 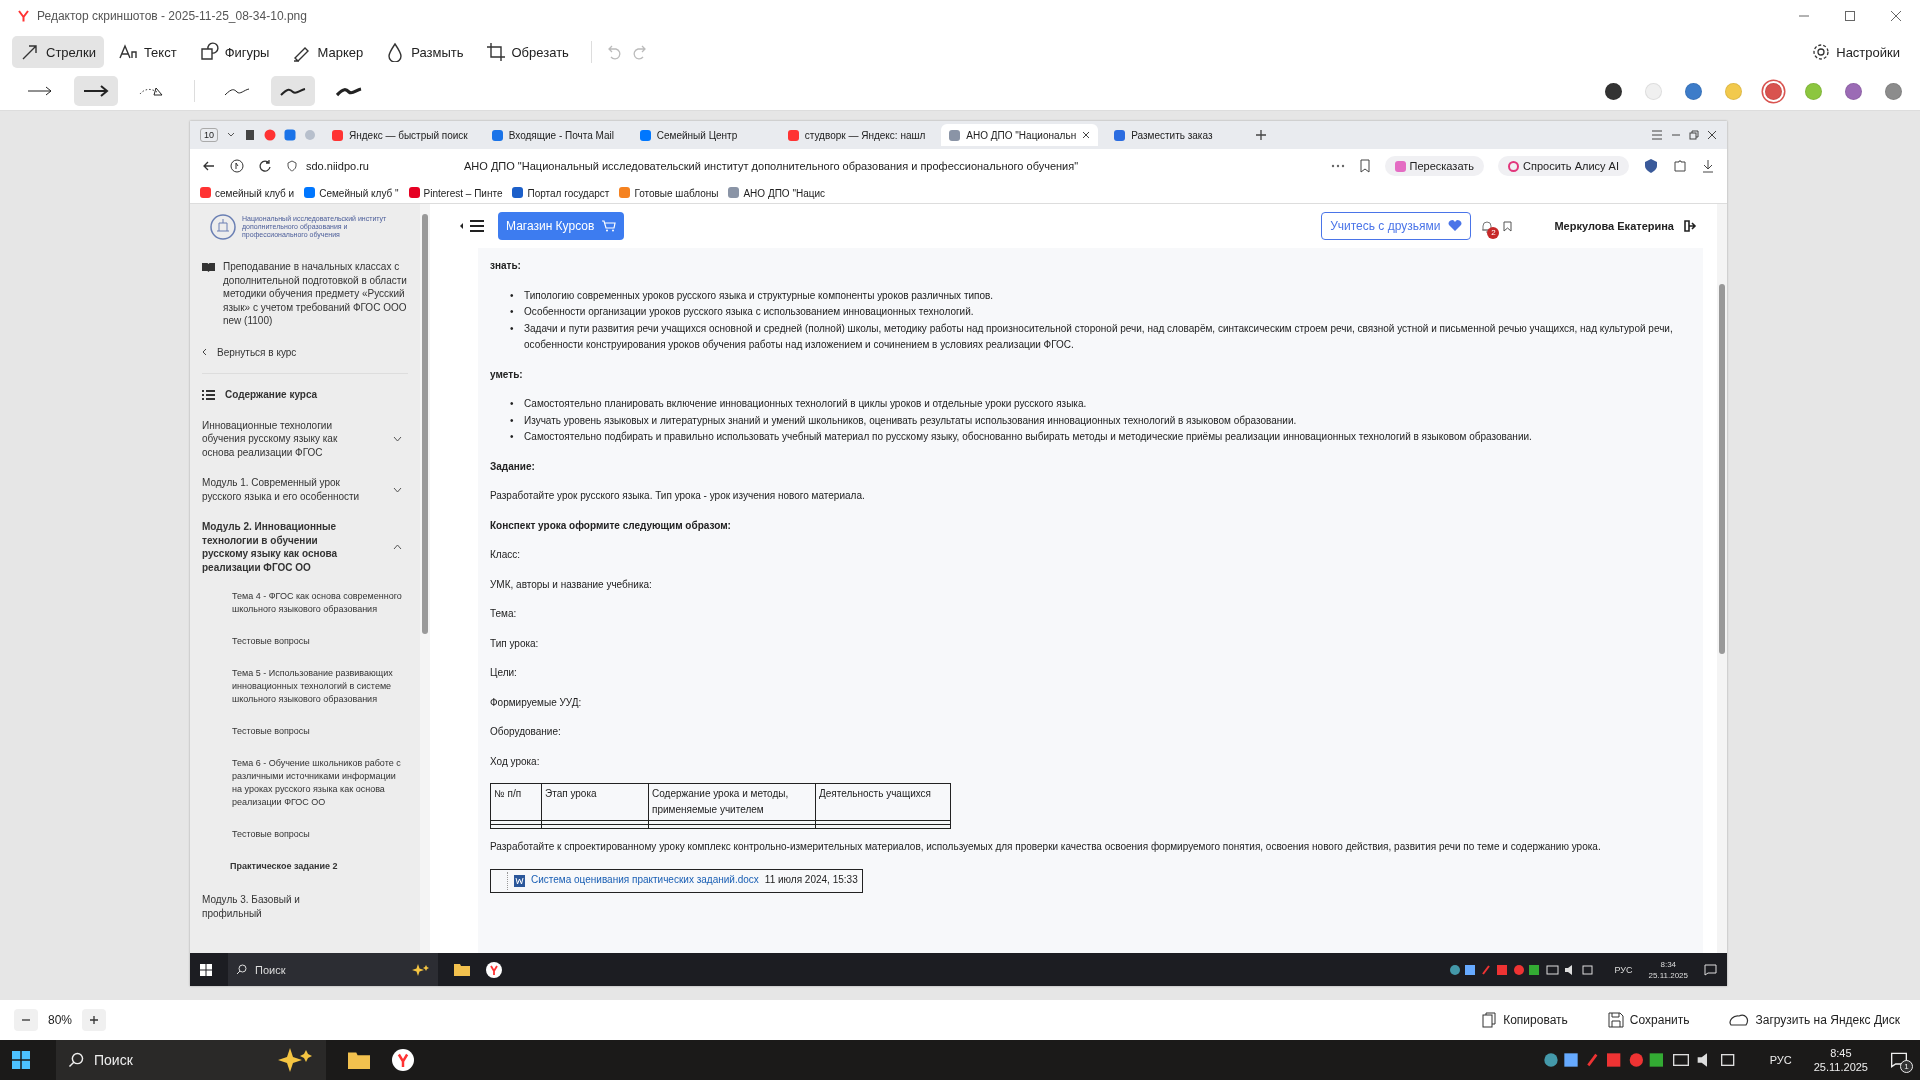 What do you see at coordinates (58, 52) in the screenshot?
I see `tool-button: Стрелки` at bounding box center [58, 52].